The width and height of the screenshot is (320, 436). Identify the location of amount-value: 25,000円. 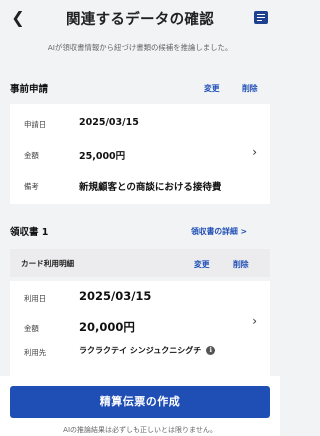
(102, 156).